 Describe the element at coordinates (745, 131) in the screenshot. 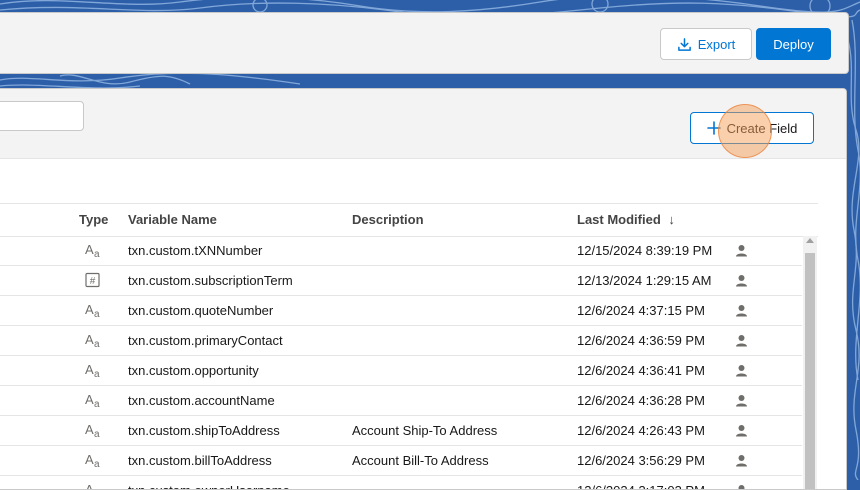

I see `click-indicator` at that location.